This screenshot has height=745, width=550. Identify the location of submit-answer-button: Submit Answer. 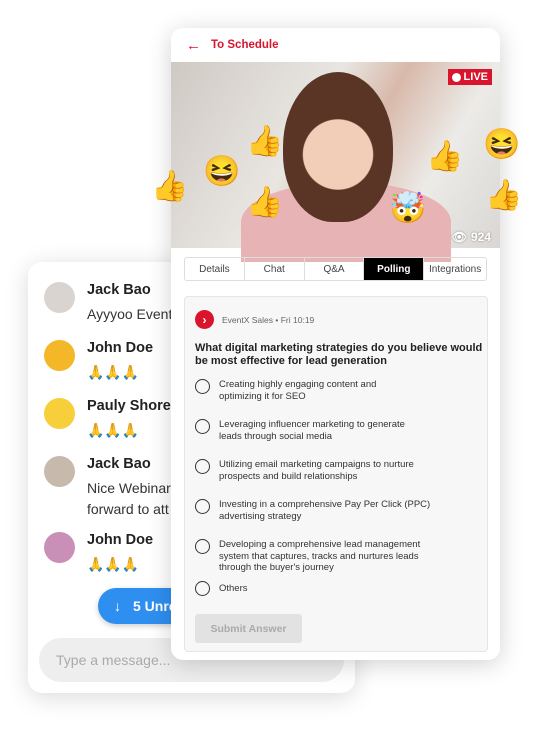
(248, 628).